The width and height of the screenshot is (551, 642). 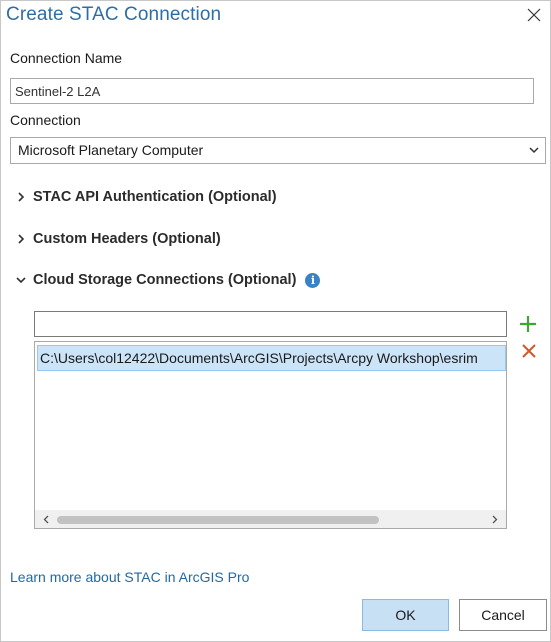 I want to click on section-cloud-storage-connections: Cloud Storage Connections (Optional) i, so click(x=168, y=280).